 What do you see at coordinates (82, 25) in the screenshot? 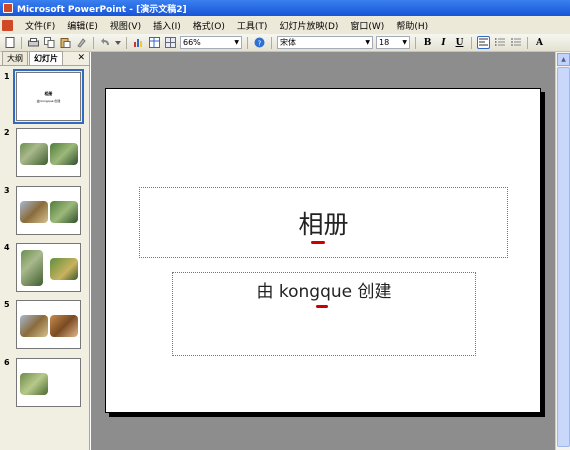
I see `menu-edit: 编辑(E)` at bounding box center [82, 25].